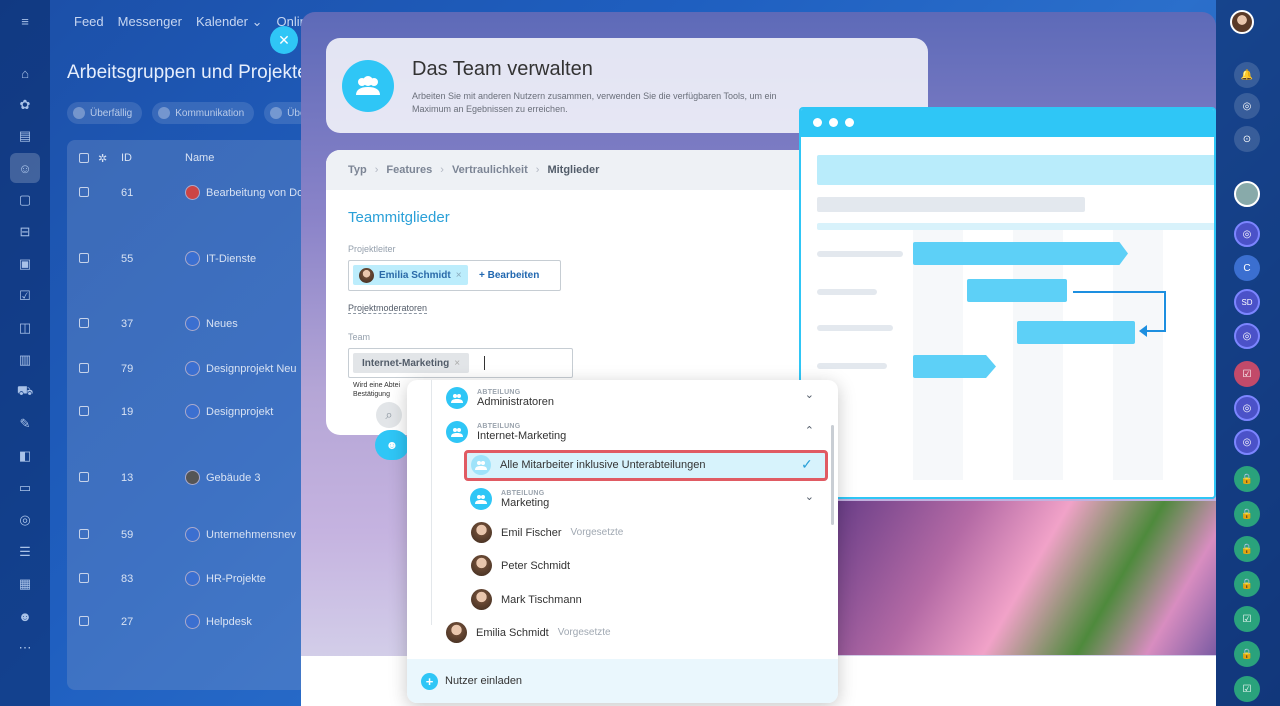 The image size is (1280, 706). I want to click on breadcrumb-type: Typ, so click(357, 170).